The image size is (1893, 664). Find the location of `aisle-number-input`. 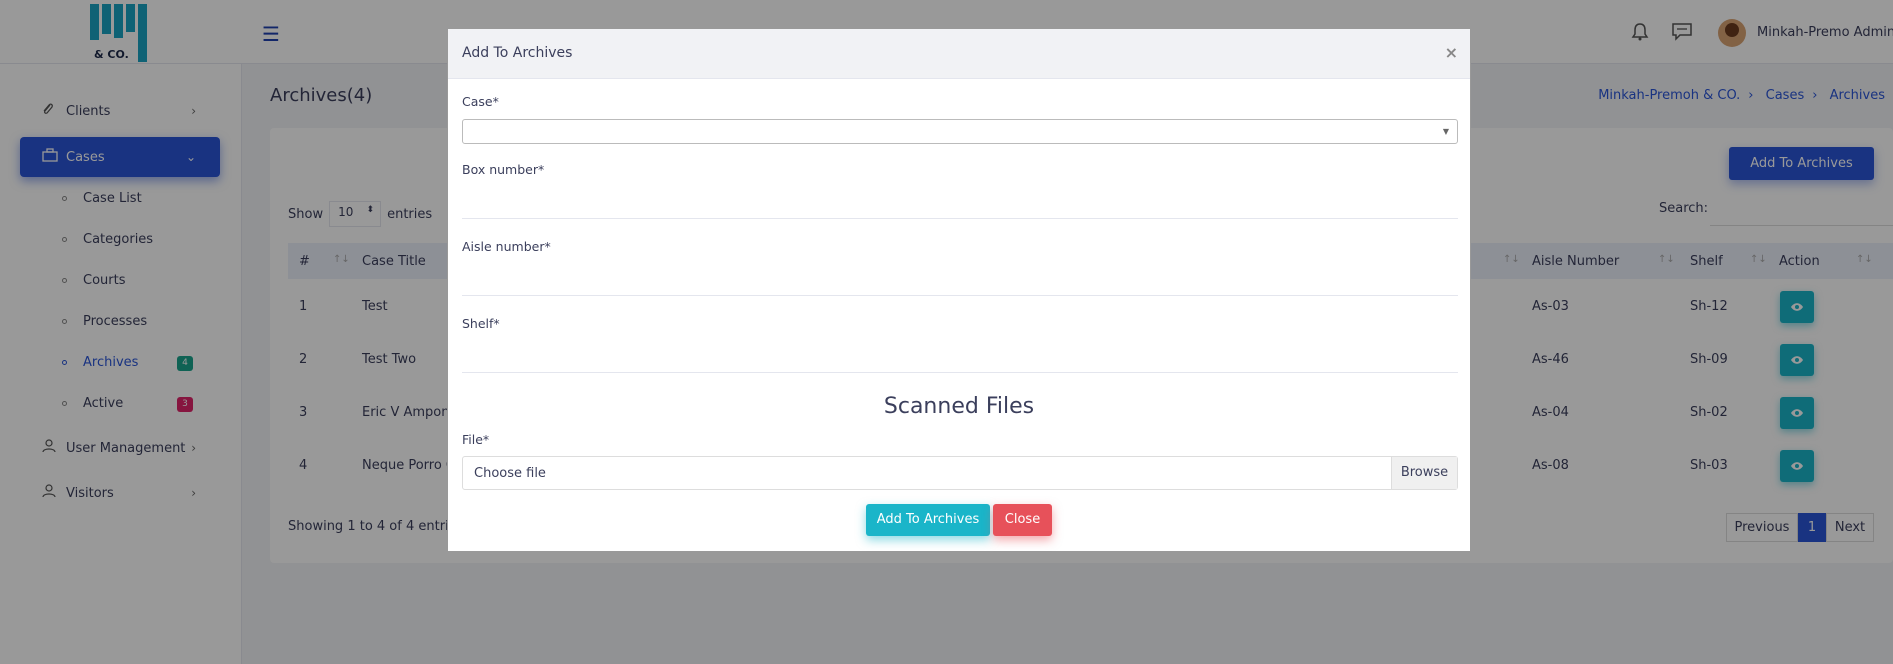

aisle-number-input is located at coordinates (960, 279).